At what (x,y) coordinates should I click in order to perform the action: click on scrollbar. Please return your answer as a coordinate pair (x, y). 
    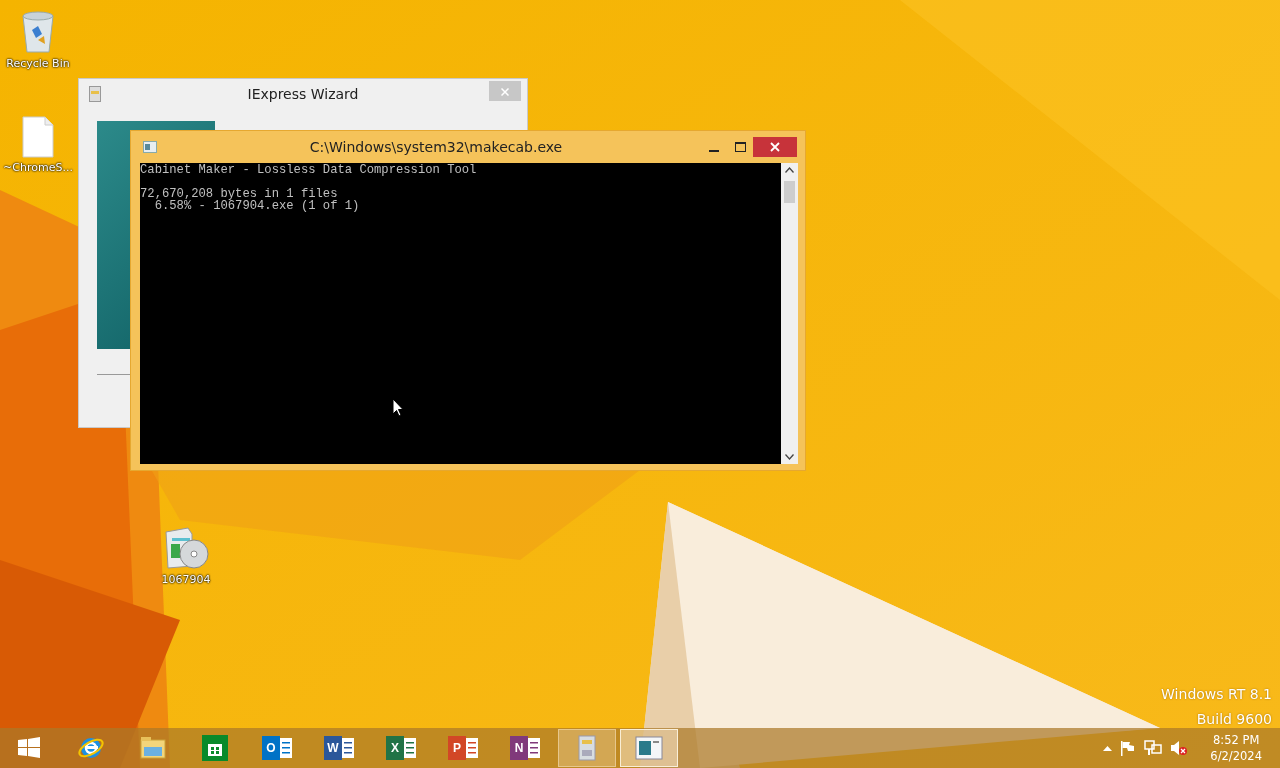
    Looking at the image, I should click on (789, 313).